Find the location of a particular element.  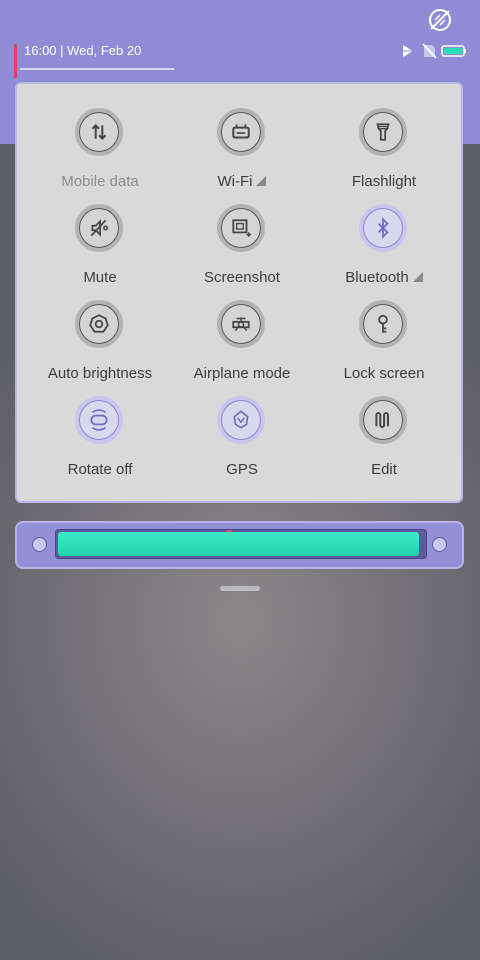

tile-label: GPS is located at coordinates (242, 469).